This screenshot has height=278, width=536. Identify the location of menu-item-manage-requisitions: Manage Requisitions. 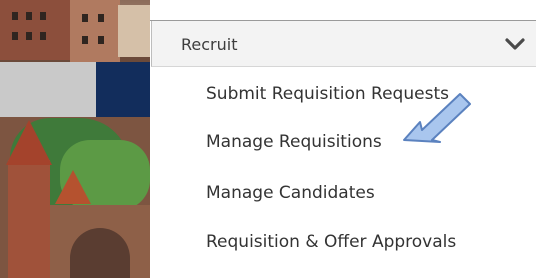
(294, 142).